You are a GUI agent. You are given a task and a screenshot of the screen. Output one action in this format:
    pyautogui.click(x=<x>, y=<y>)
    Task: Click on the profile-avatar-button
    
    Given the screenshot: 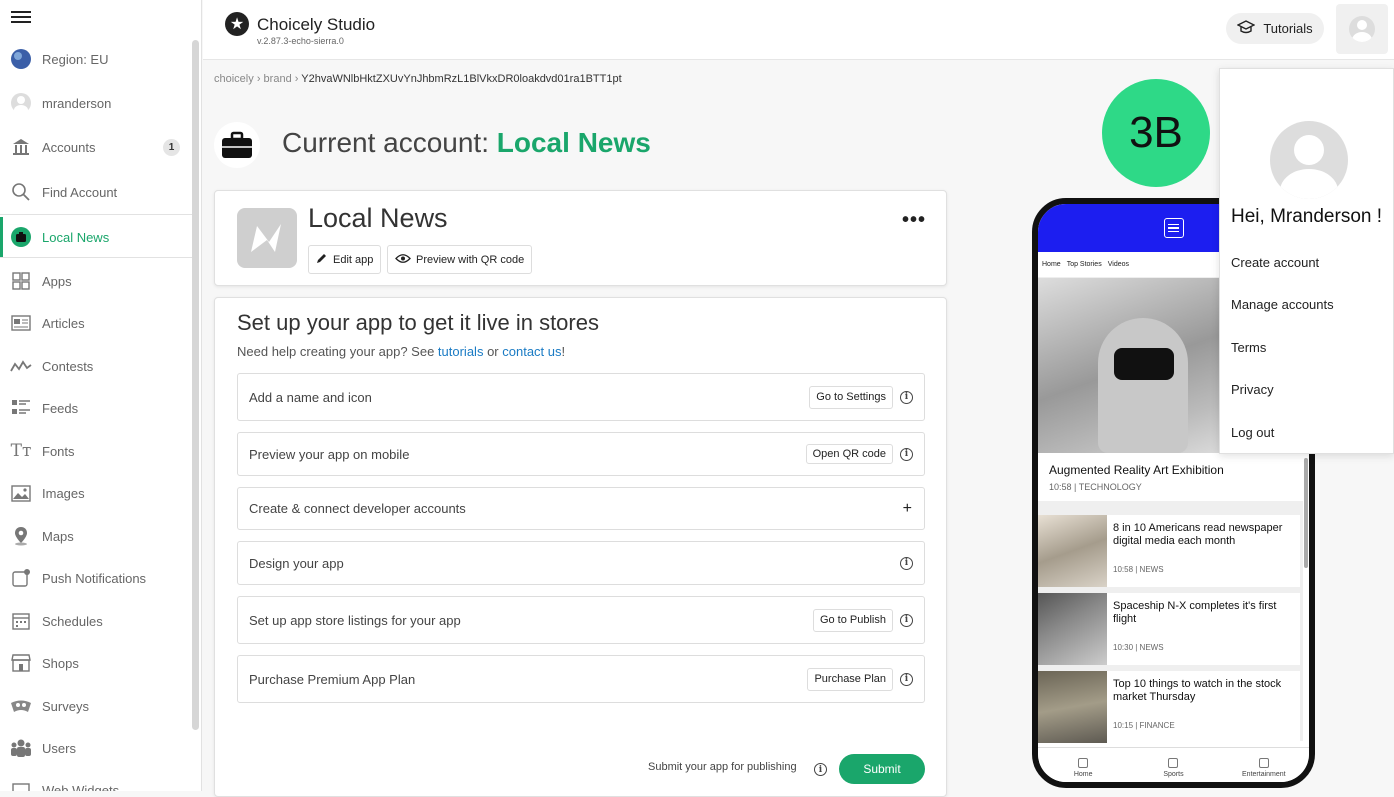 What is the action you would take?
    pyautogui.click(x=1362, y=29)
    